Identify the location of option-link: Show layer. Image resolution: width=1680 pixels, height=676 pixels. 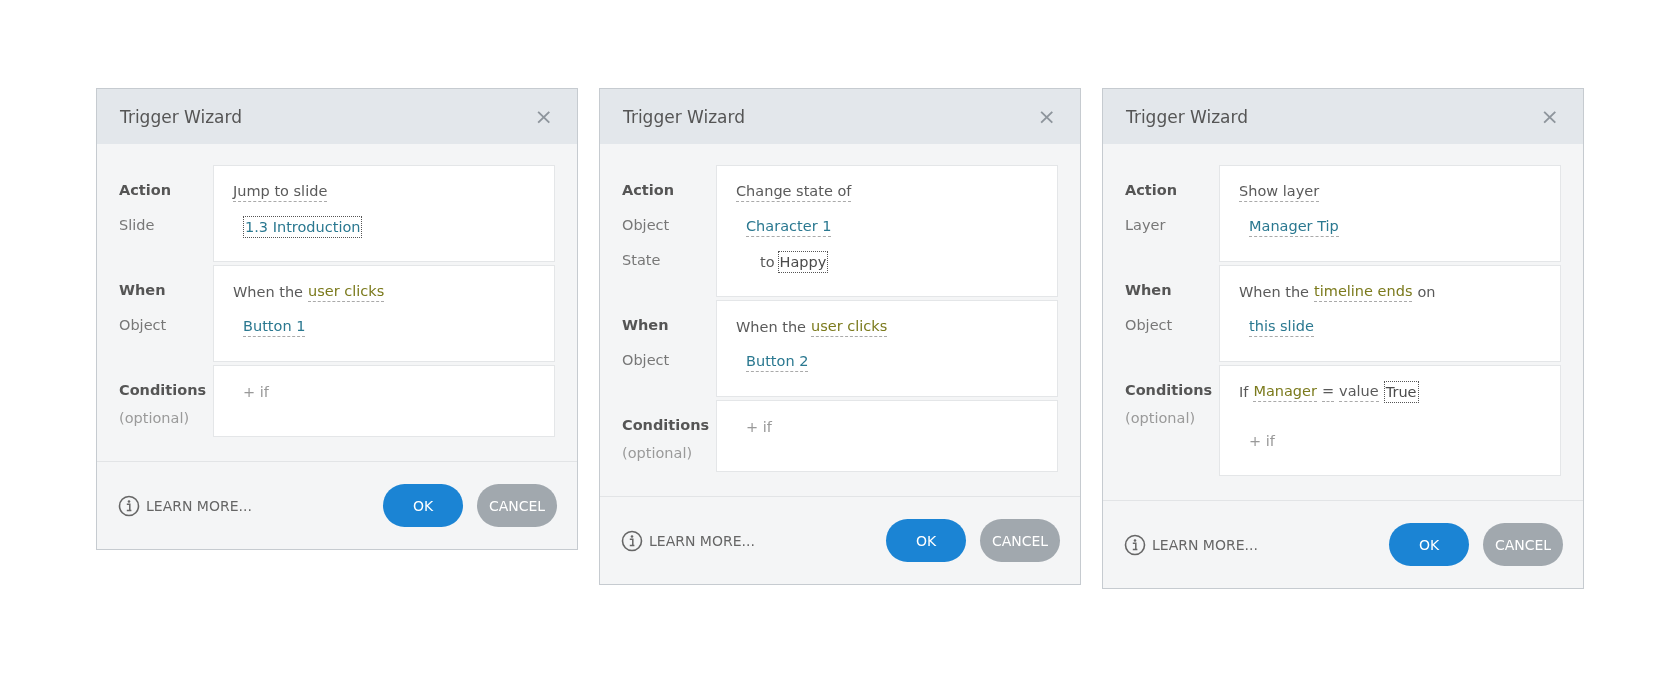
(1279, 191).